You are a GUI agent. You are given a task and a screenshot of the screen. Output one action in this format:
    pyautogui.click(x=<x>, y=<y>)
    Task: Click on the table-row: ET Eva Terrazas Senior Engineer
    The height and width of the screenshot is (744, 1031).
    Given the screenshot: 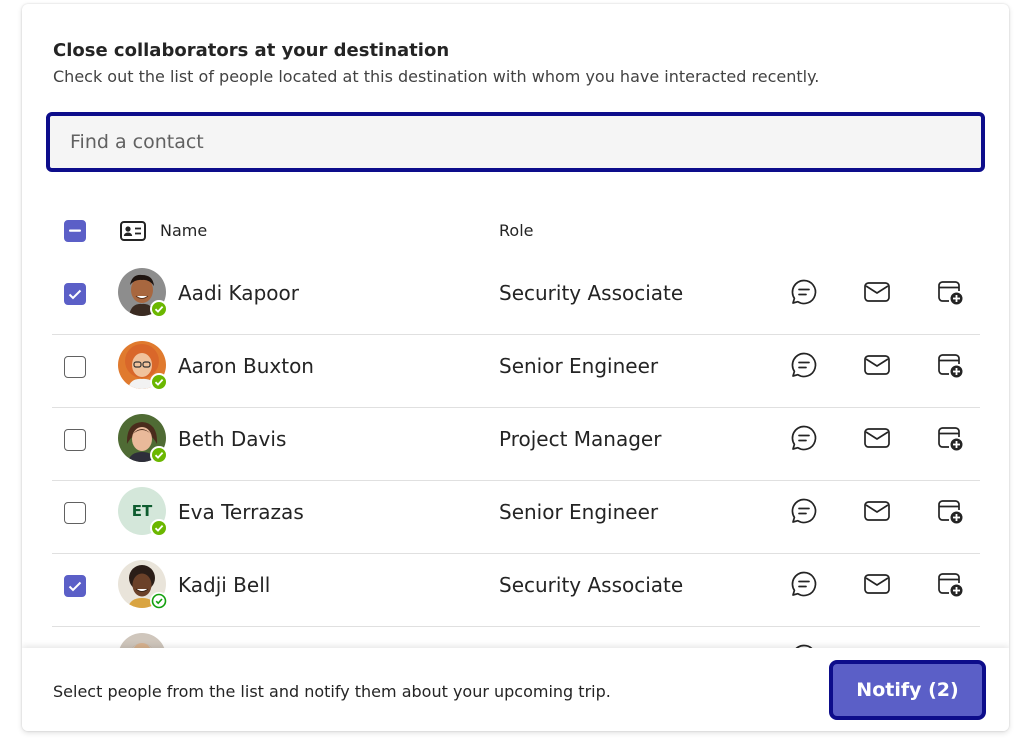 What is the action you would take?
    pyautogui.click(x=515, y=517)
    